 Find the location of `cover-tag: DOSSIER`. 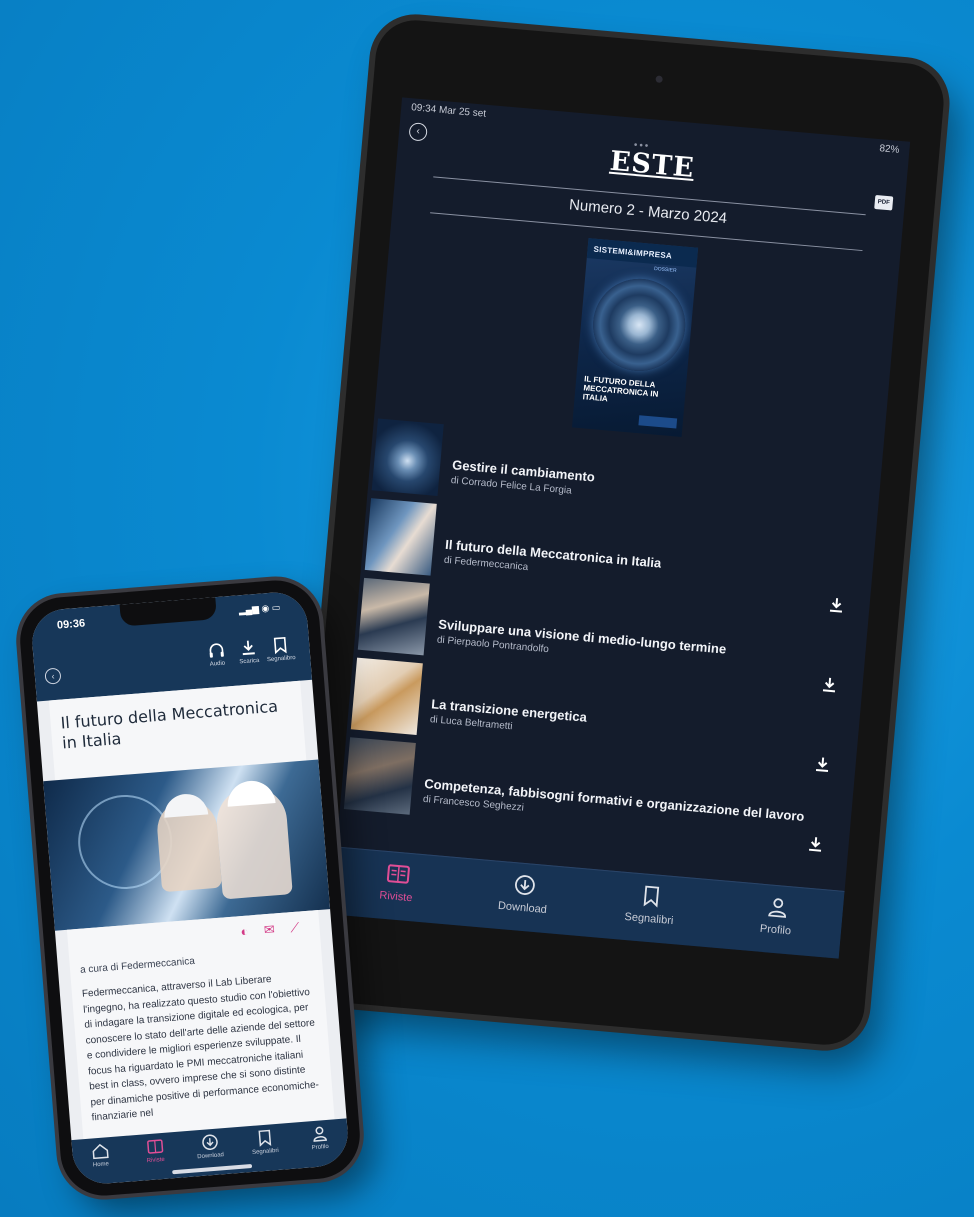

cover-tag: DOSSIER is located at coordinates (665, 269).